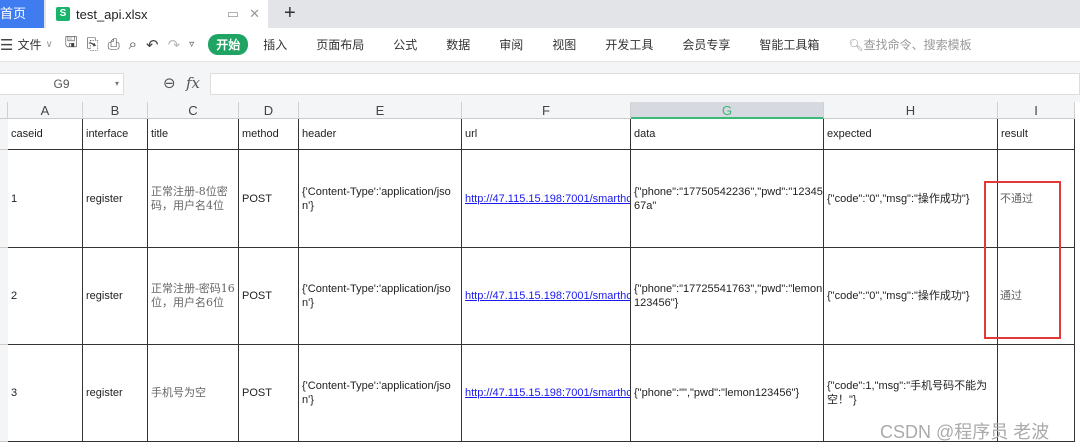 The width and height of the screenshot is (1080, 448). What do you see at coordinates (458, 44) in the screenshot?
I see `tab-data: 数据` at bounding box center [458, 44].